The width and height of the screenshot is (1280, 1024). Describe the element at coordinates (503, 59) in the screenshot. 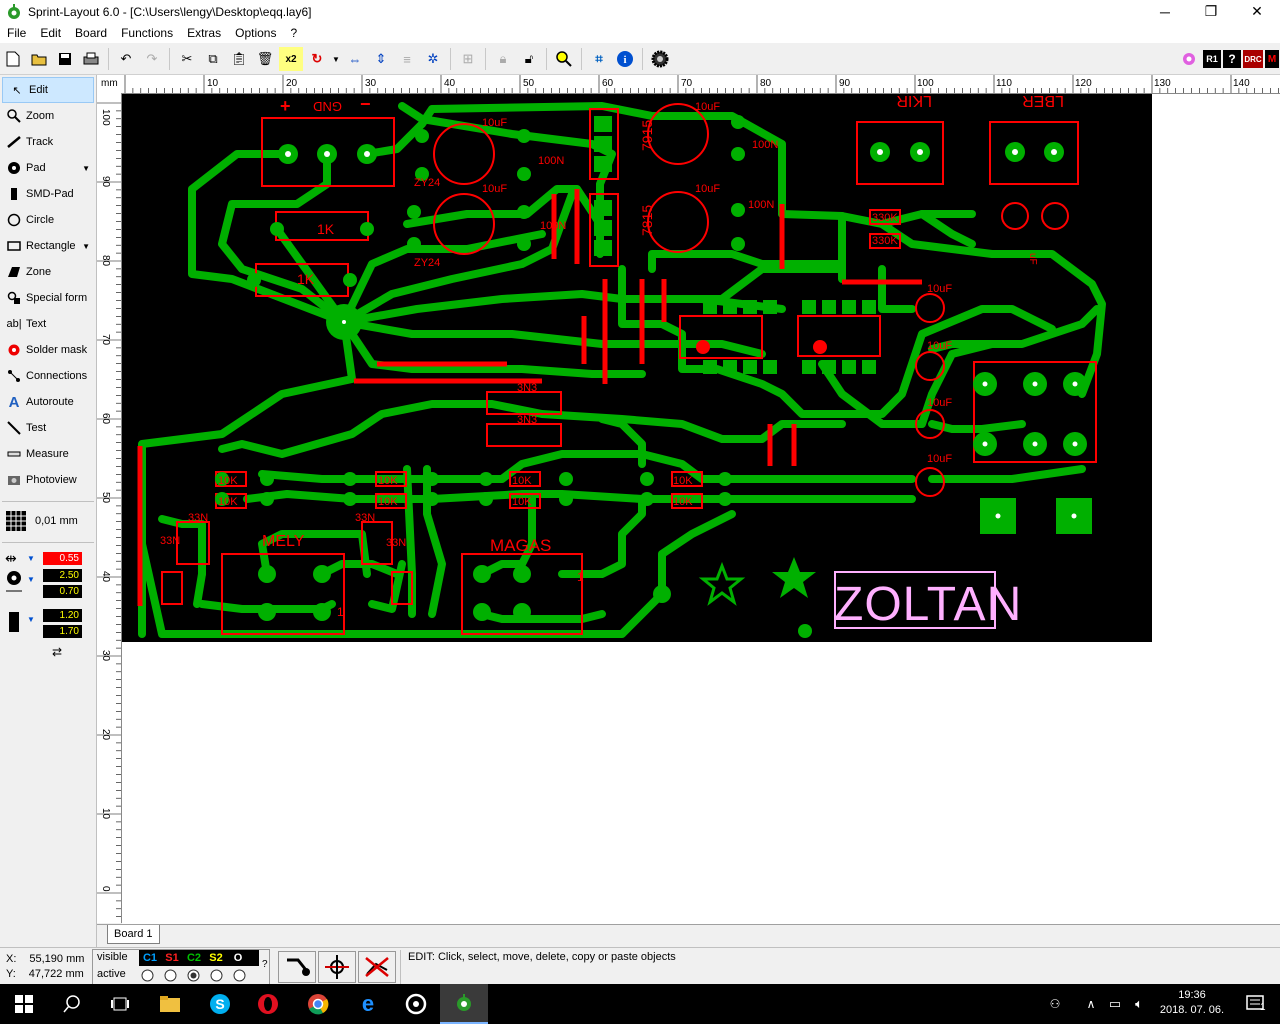

I see `lock-icon: 🔒︎` at that location.